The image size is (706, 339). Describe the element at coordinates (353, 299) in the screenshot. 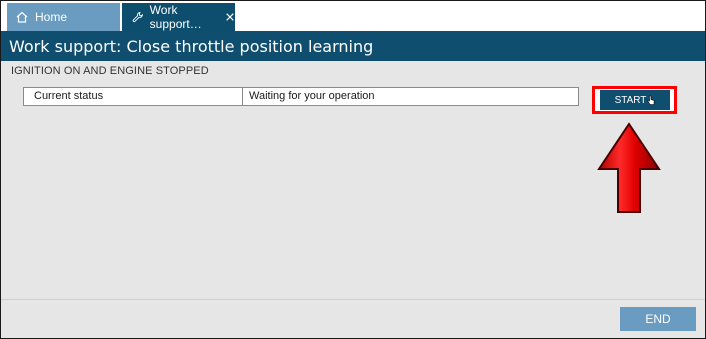

I see `footer-divider` at that location.